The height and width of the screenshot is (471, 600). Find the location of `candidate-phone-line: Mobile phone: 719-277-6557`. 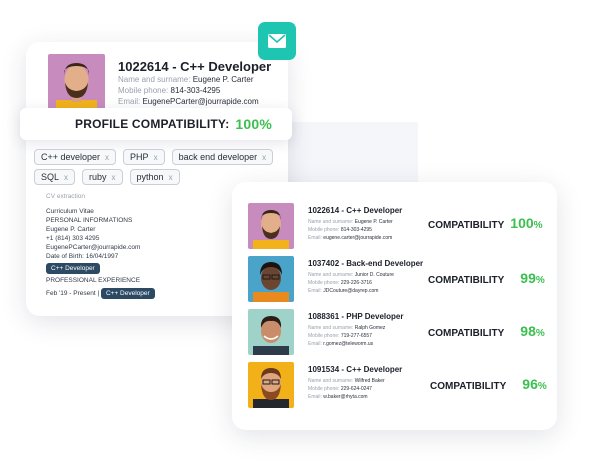

candidate-phone-line: Mobile phone: 719-277-6557 is located at coordinates (340, 336).